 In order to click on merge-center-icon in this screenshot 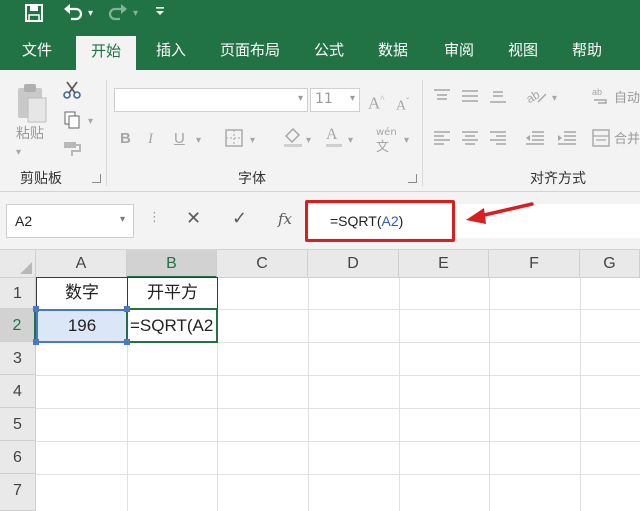, I will do `click(601, 140)`.